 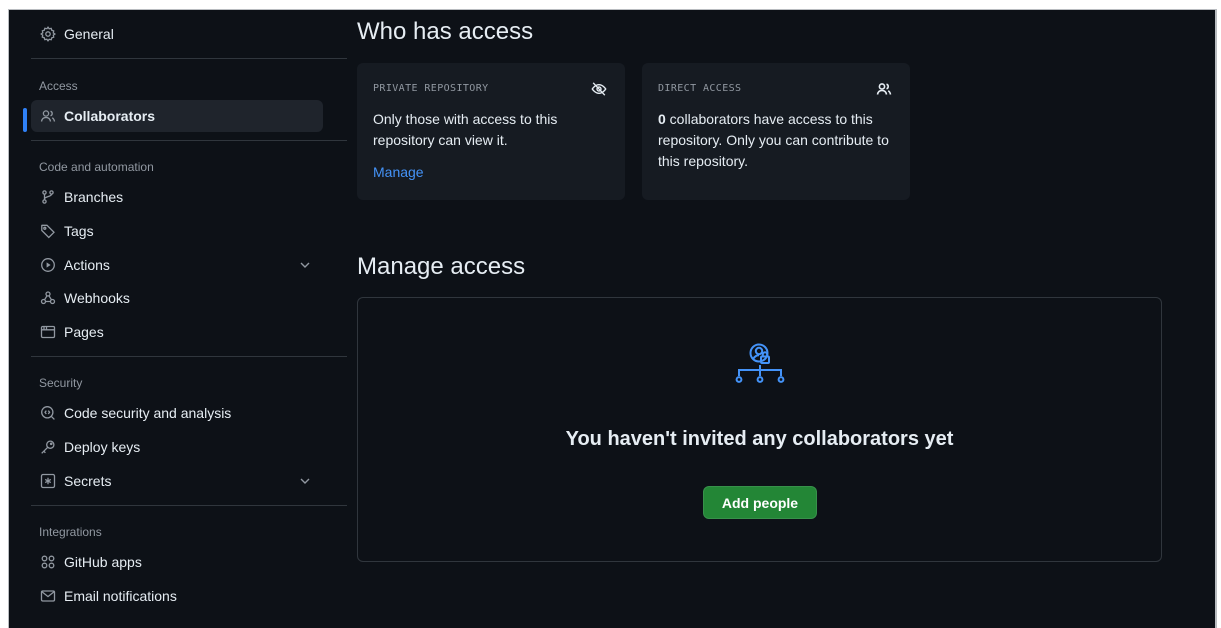 What do you see at coordinates (760, 502) in the screenshot?
I see `add-people-button: Add people` at bounding box center [760, 502].